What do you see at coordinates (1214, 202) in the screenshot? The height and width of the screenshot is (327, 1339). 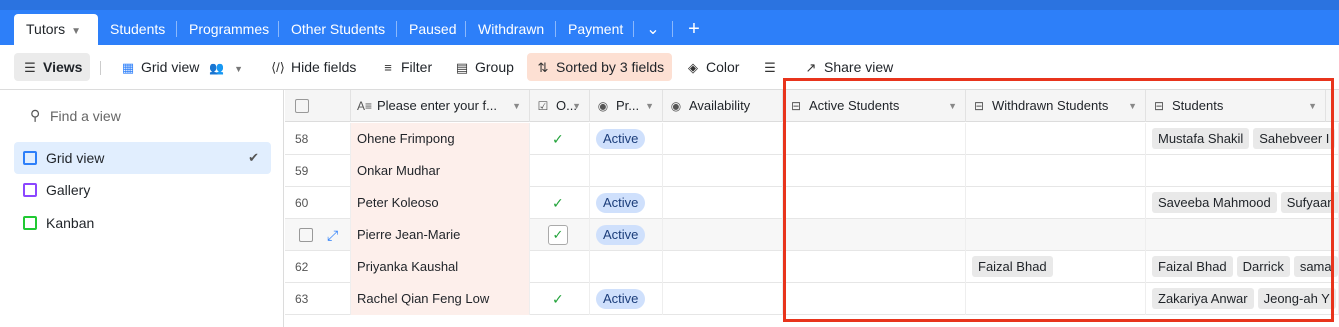 I see `linked-record-chip: Saveeba Mahmood` at bounding box center [1214, 202].